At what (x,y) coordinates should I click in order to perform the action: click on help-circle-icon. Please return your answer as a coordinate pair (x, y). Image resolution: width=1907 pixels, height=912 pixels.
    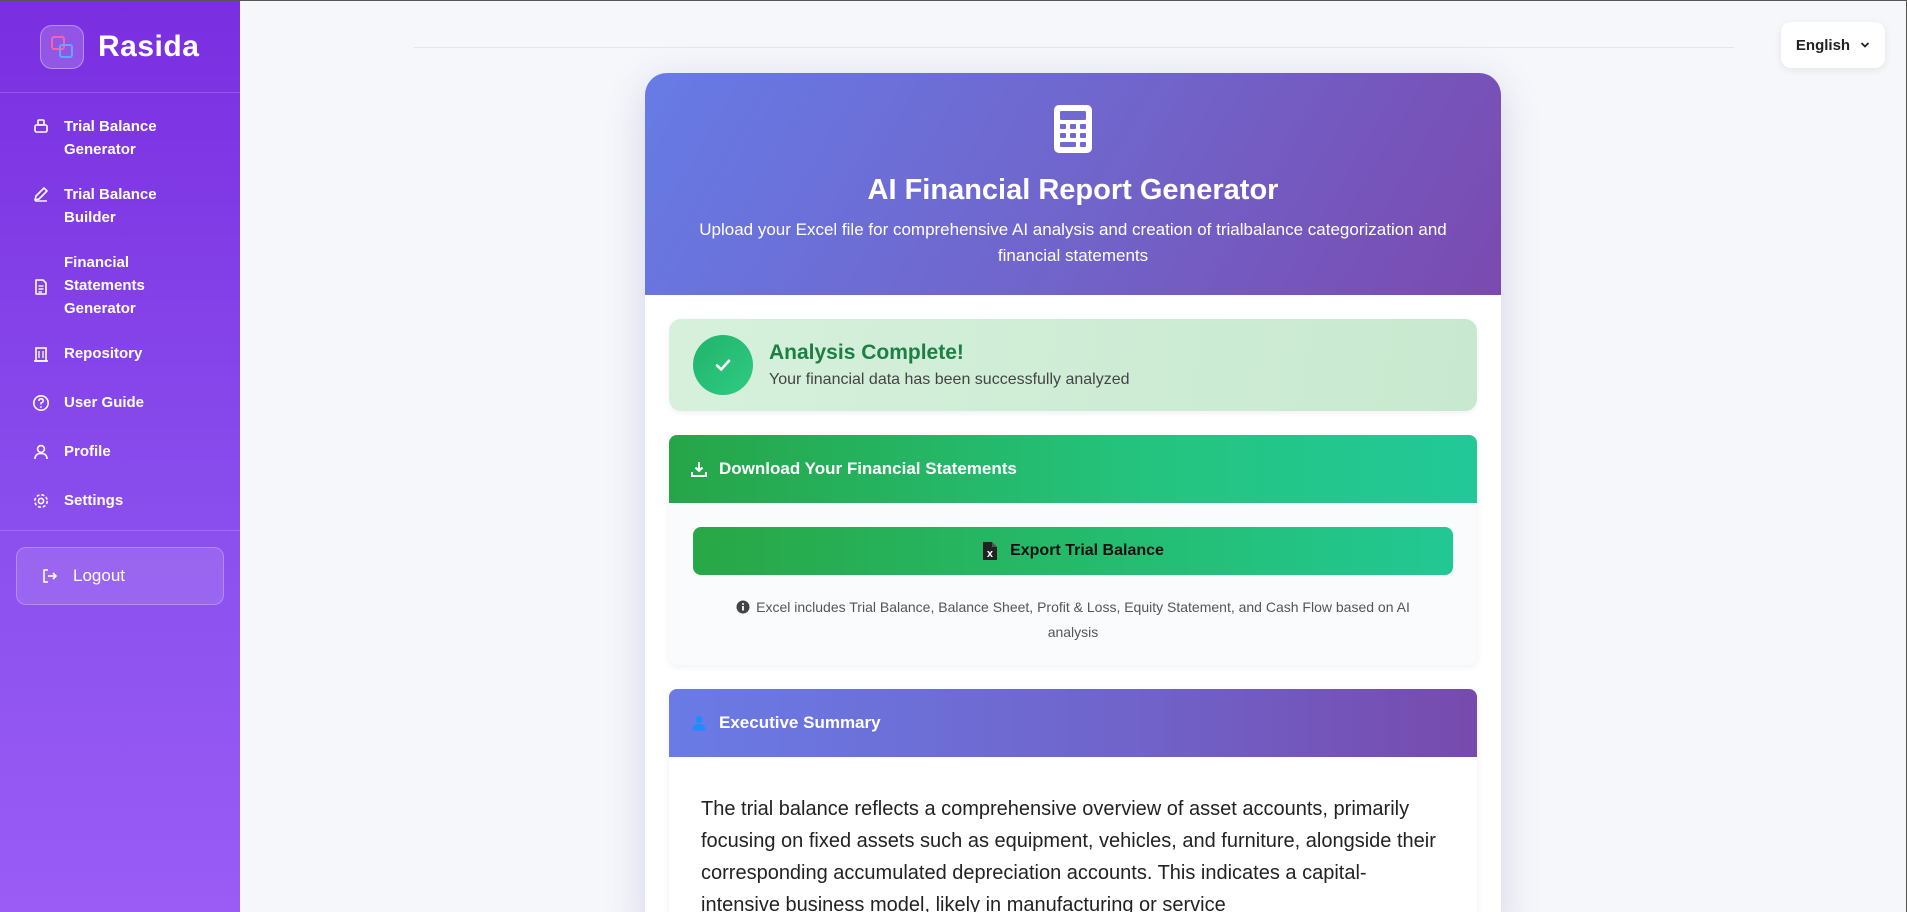
    Looking at the image, I should click on (41, 402).